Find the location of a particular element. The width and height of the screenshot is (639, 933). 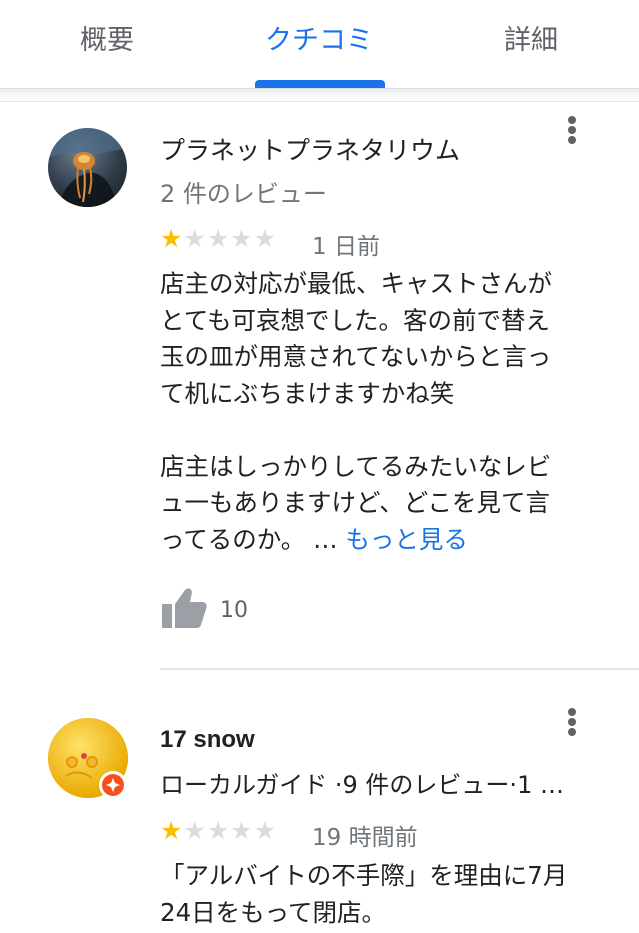

reviewer-name: 17 snow is located at coordinates (207, 740).